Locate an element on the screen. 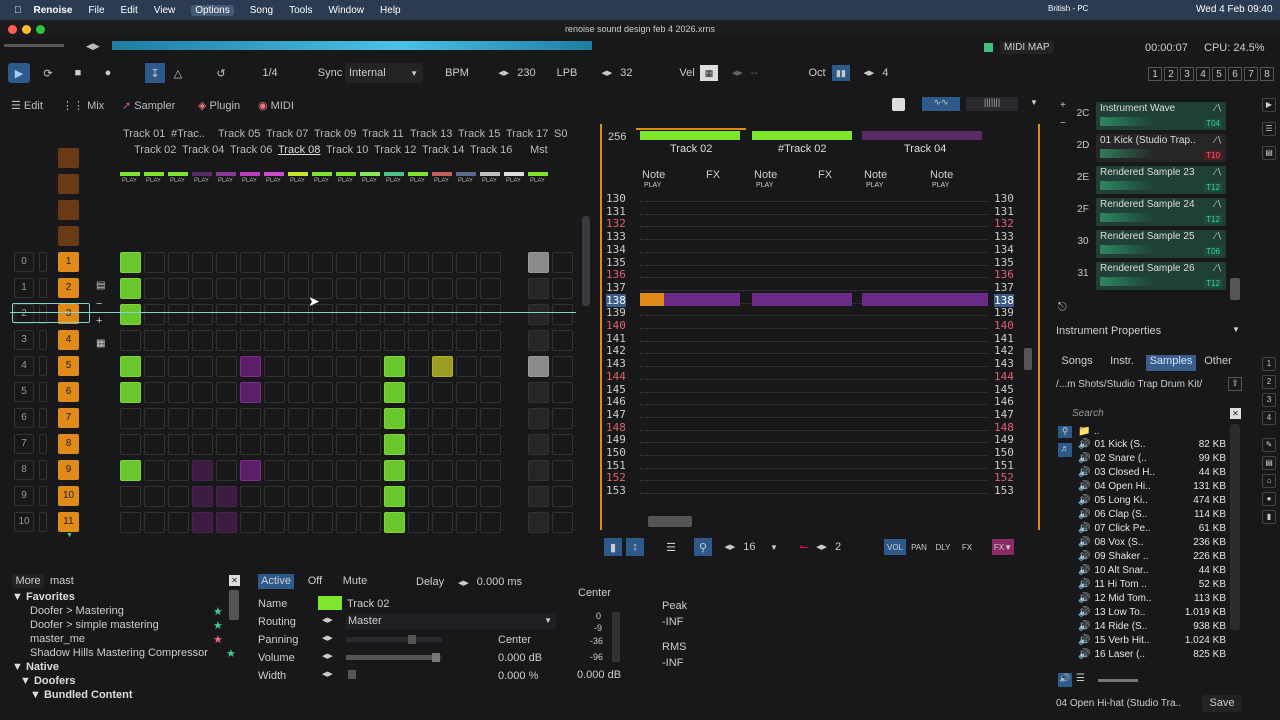 This screenshot has height=720, width=1280. close-window-button is located at coordinates (12, 29).